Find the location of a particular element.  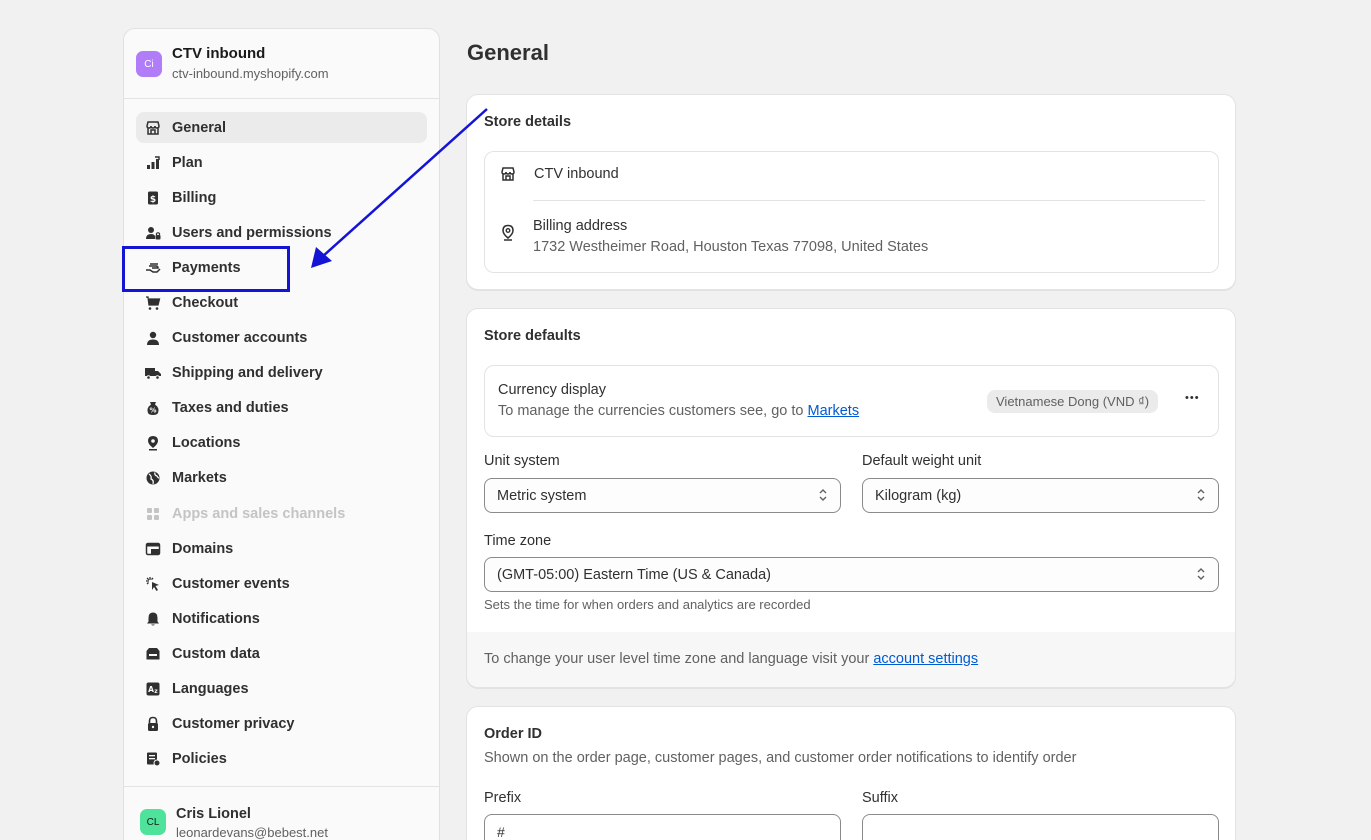

sidebar-item-label: Customer accounts is located at coordinates (240, 338).